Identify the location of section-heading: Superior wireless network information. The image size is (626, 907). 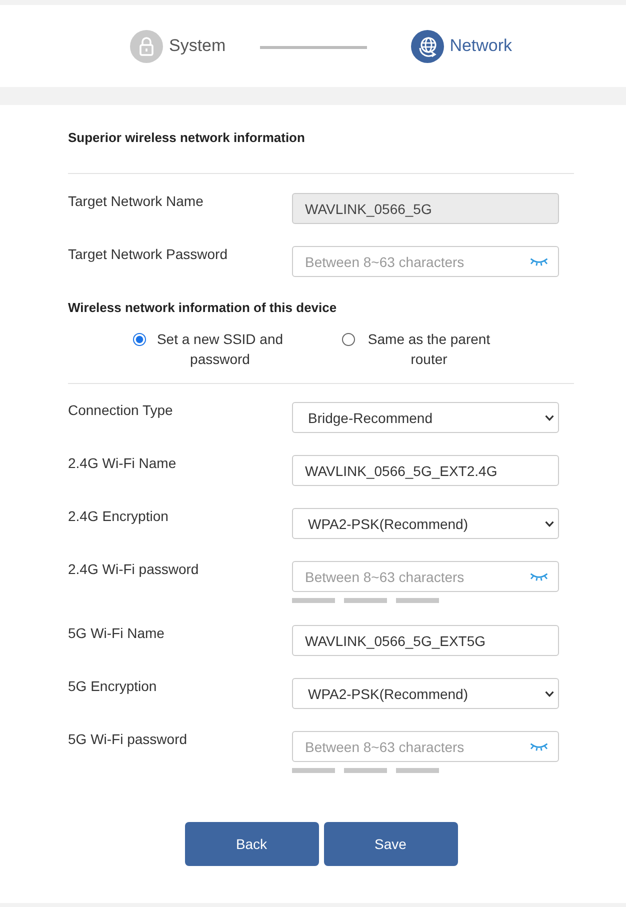
(187, 138).